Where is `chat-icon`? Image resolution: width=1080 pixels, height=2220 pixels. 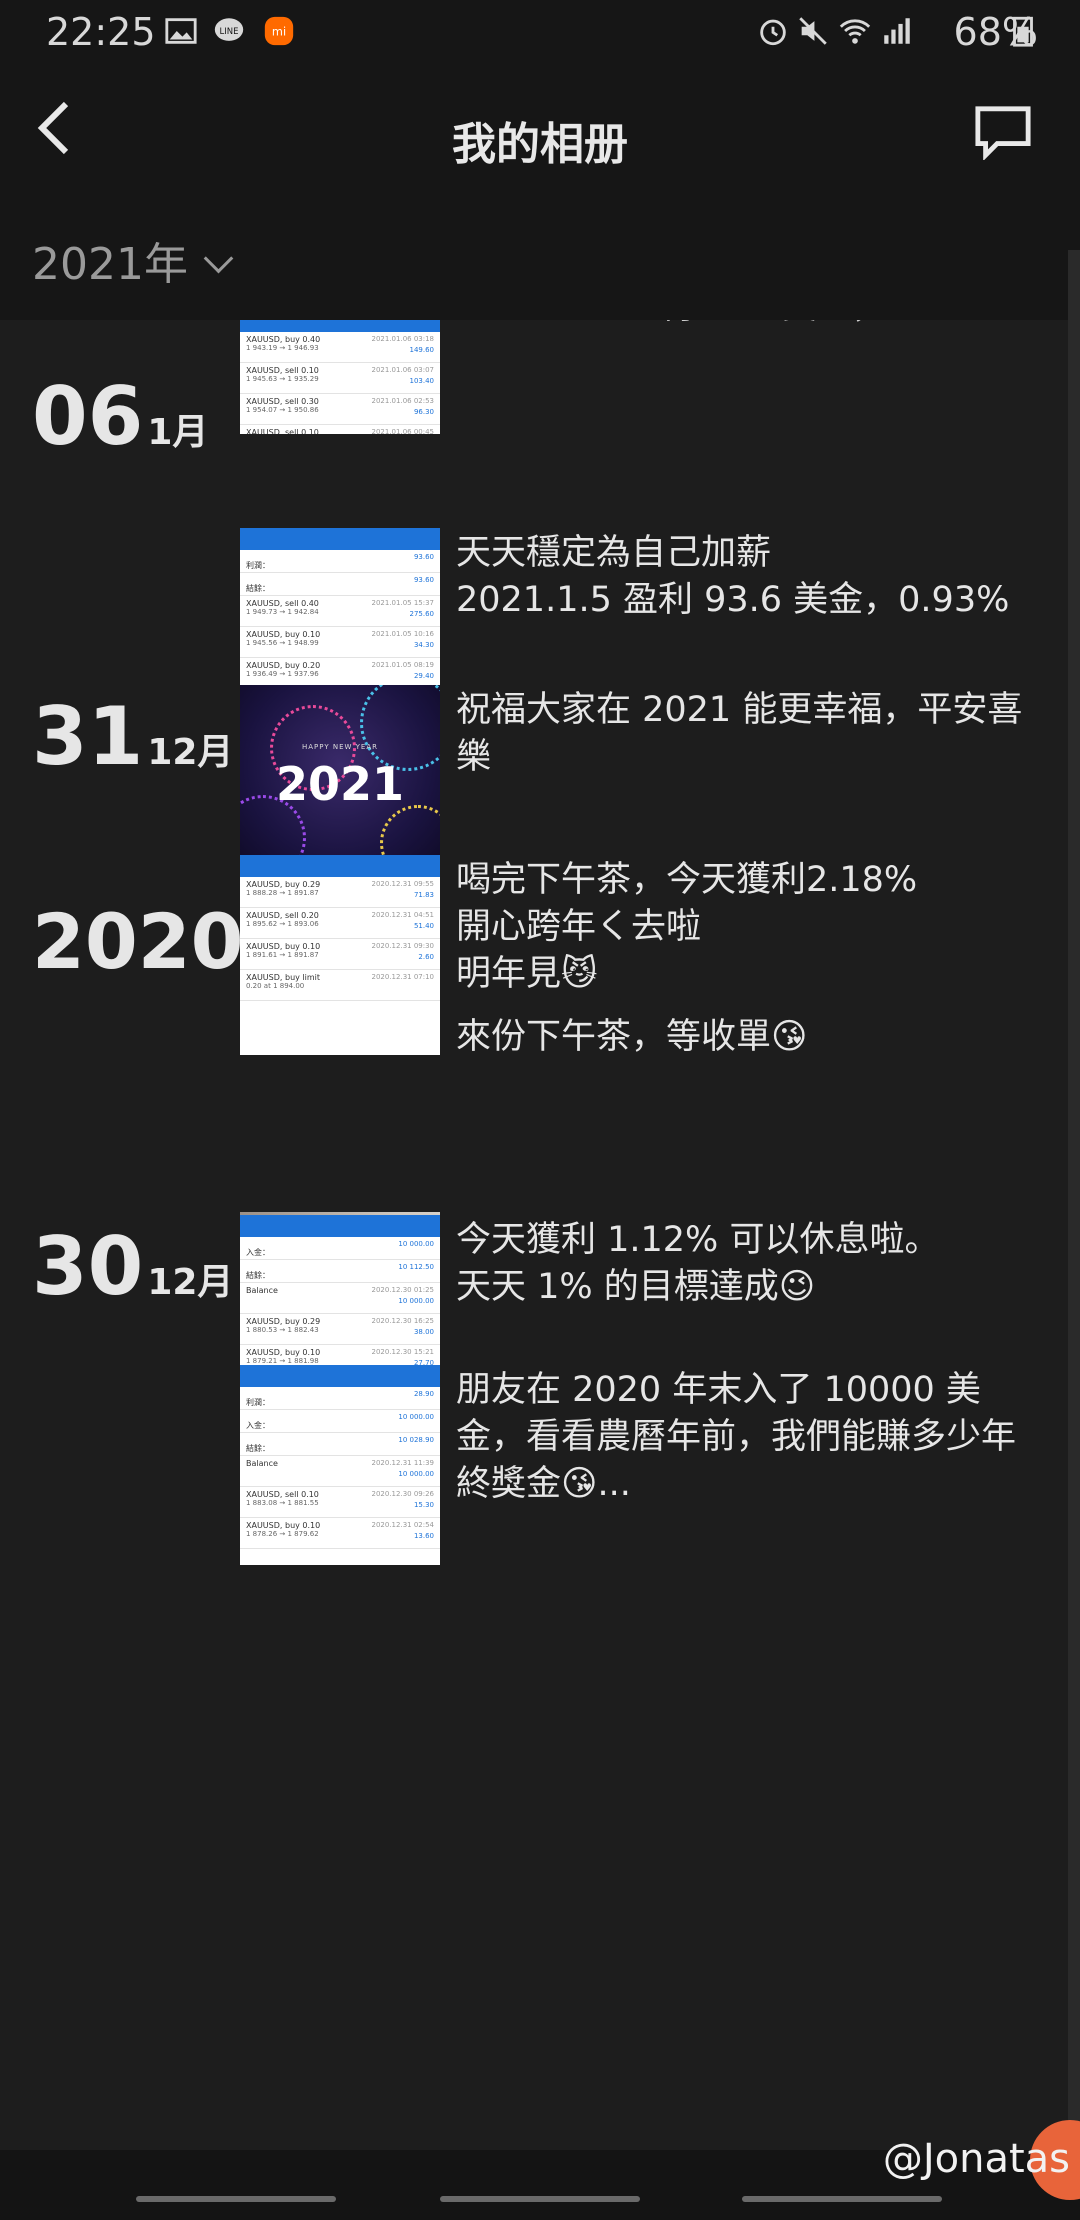
chat-icon is located at coordinates (1003, 132).